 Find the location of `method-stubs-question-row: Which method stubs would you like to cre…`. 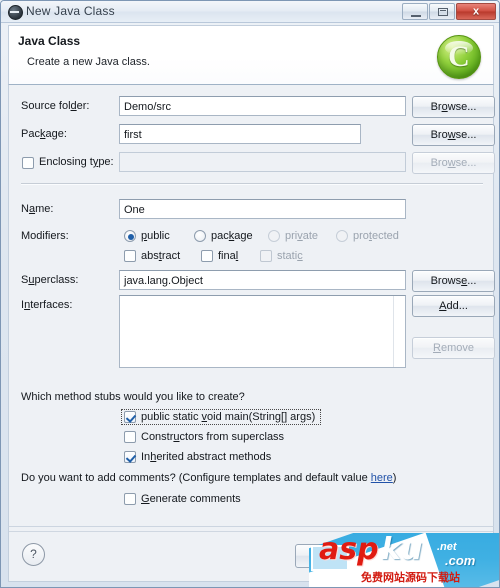

method-stubs-question-row: Which method stubs would you like to cre… is located at coordinates (251, 398).